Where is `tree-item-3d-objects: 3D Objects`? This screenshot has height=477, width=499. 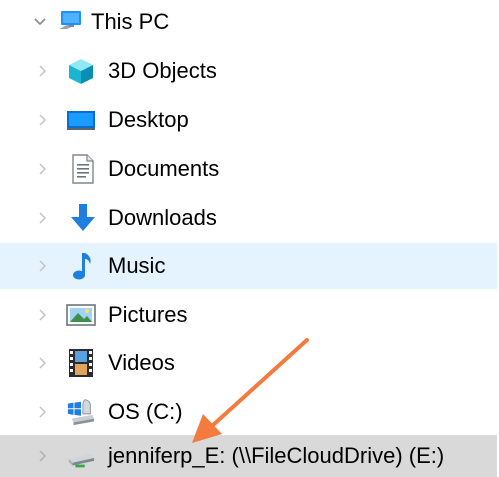 tree-item-3d-objects: 3D Objects is located at coordinates (248, 71).